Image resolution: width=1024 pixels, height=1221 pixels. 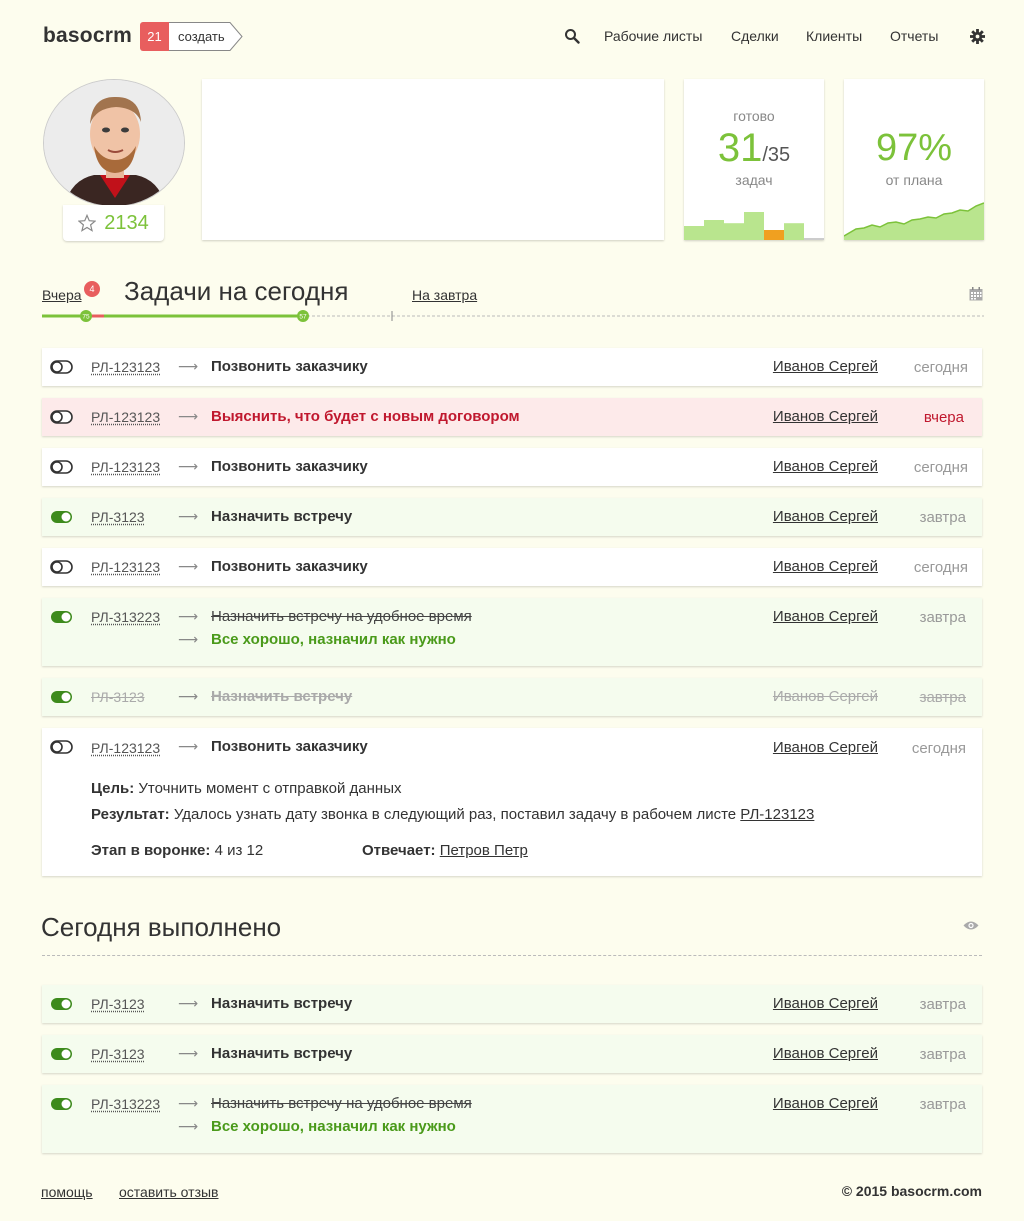 I want to click on done-stat-card: готово 31/35 задач, so click(x=754, y=159).